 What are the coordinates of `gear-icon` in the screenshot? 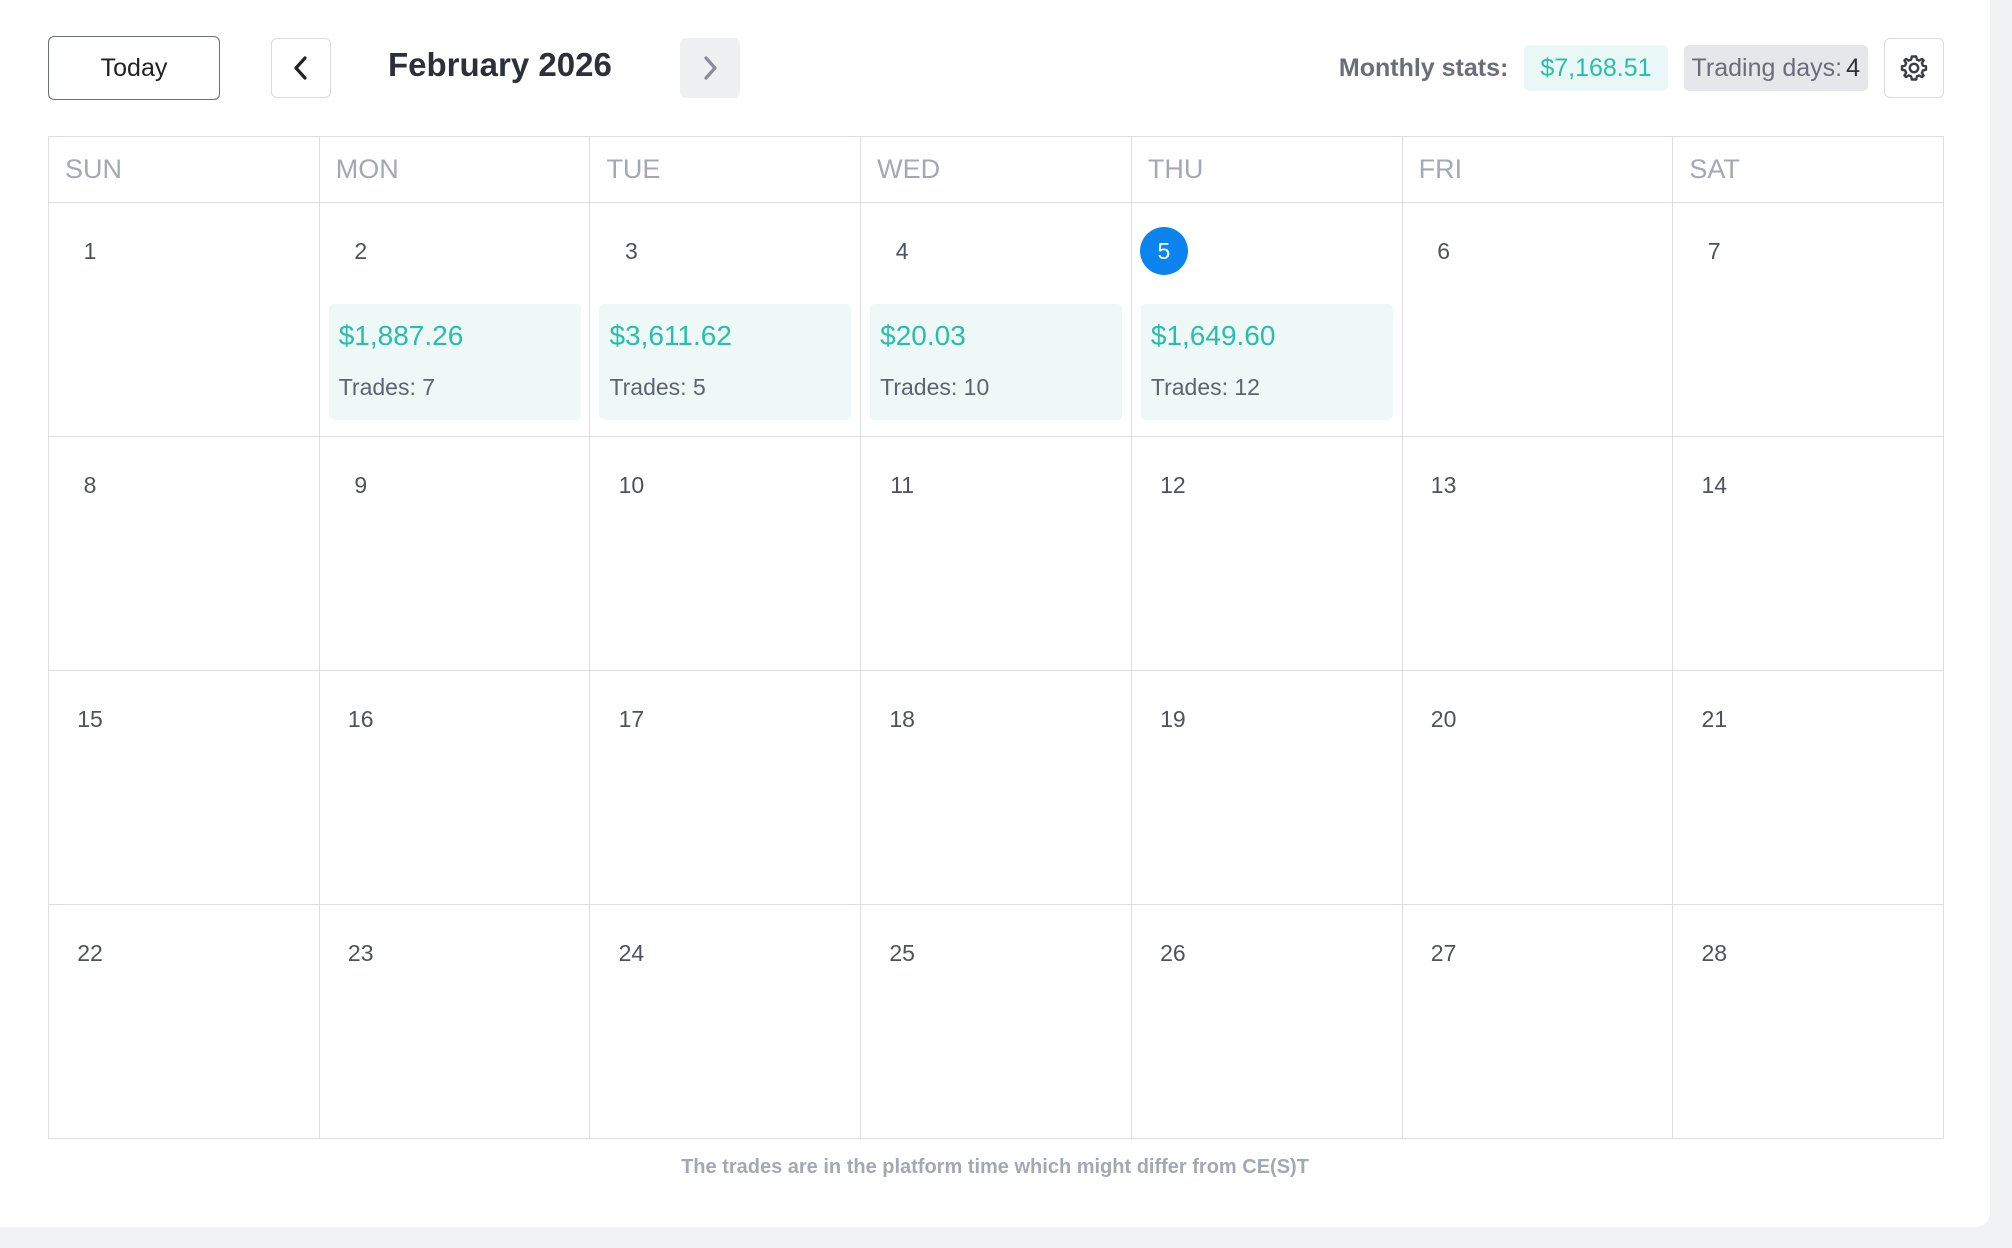 It's located at (1914, 68).